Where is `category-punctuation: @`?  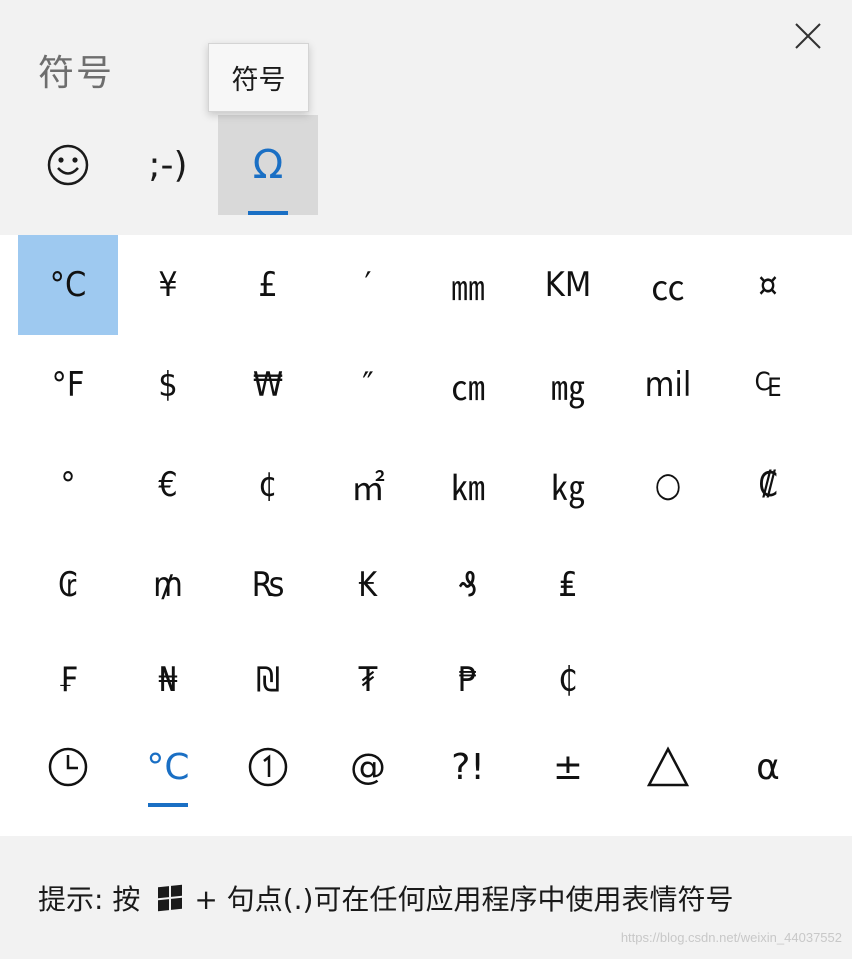 category-punctuation: @ is located at coordinates (368, 767).